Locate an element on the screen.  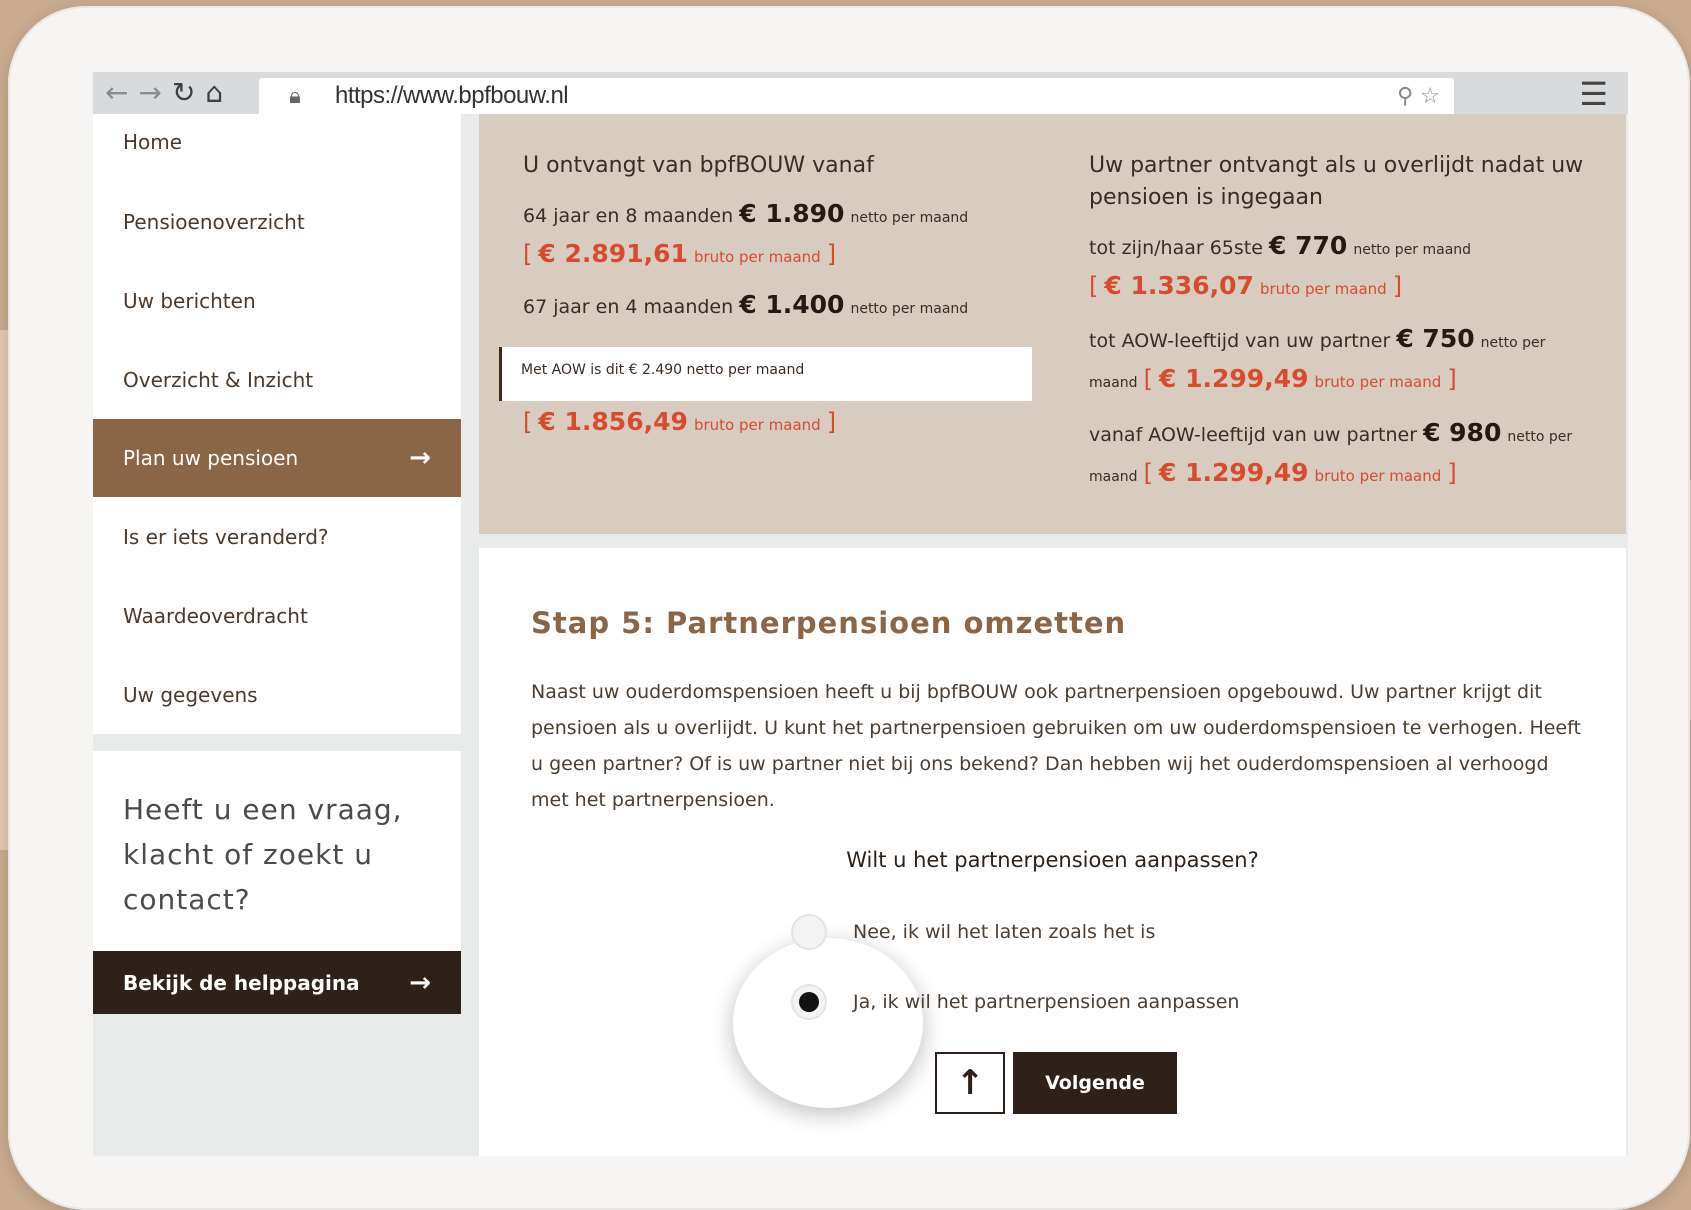
radio-selected-dot is located at coordinates (809, 1002).